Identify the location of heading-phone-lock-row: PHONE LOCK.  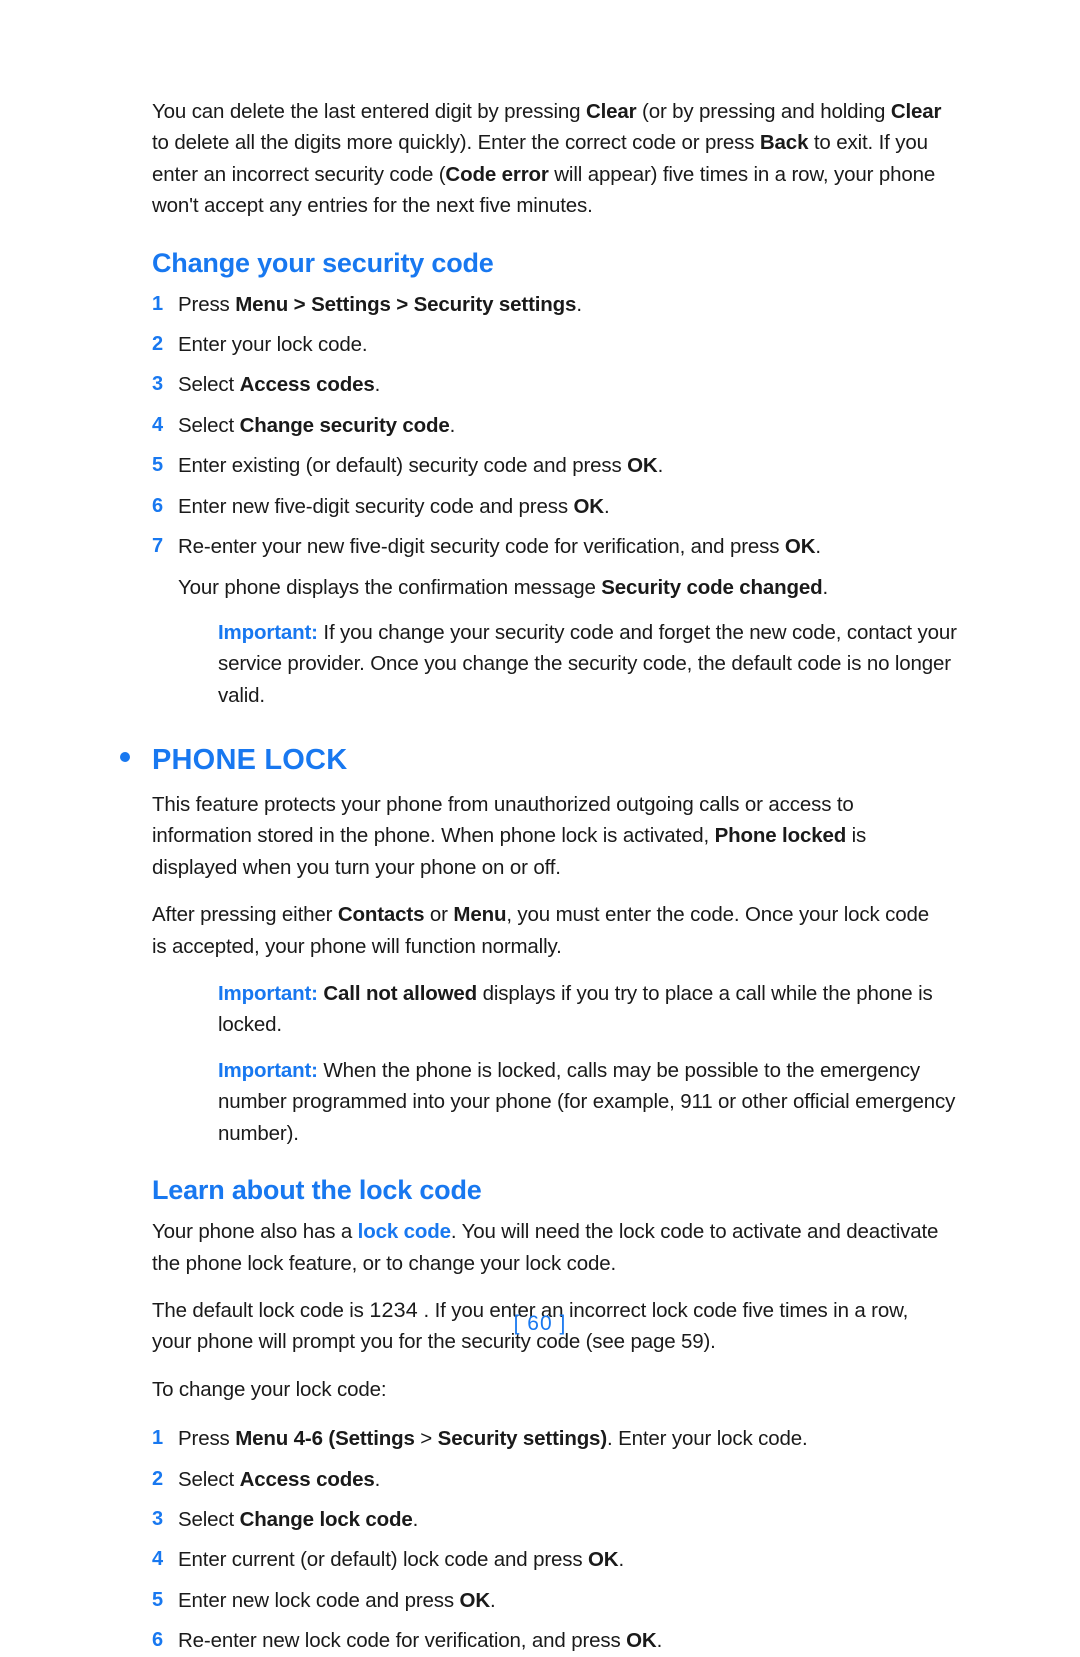
(530, 760).